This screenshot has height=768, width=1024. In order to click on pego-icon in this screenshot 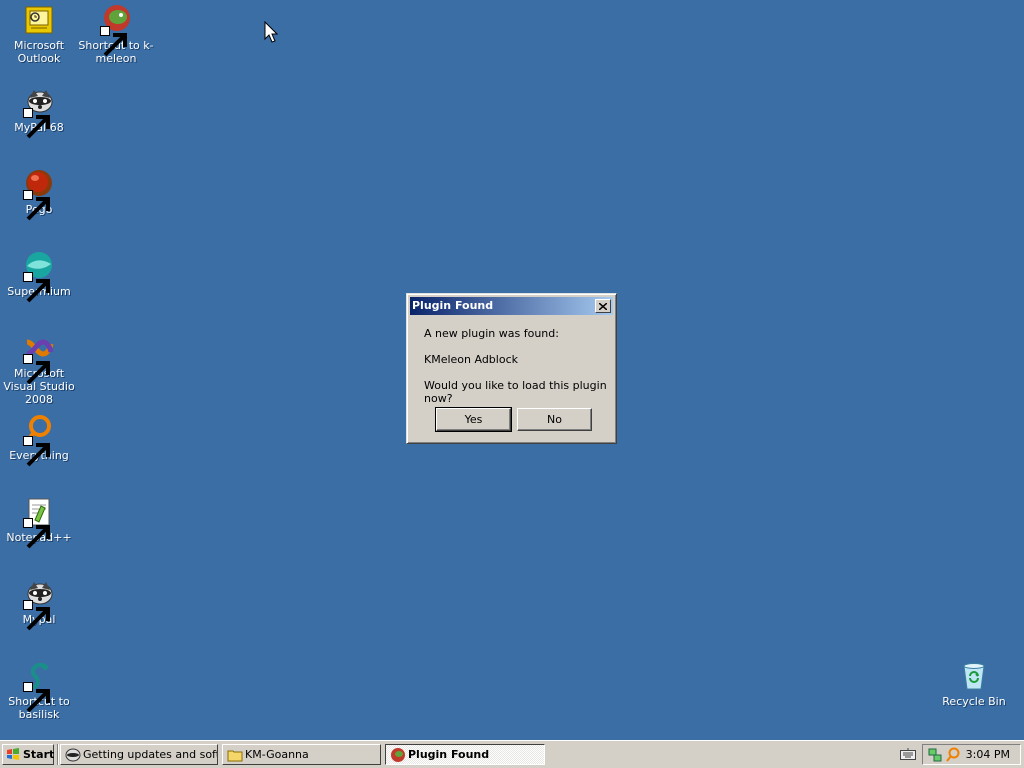, I will do `click(39, 194)`.